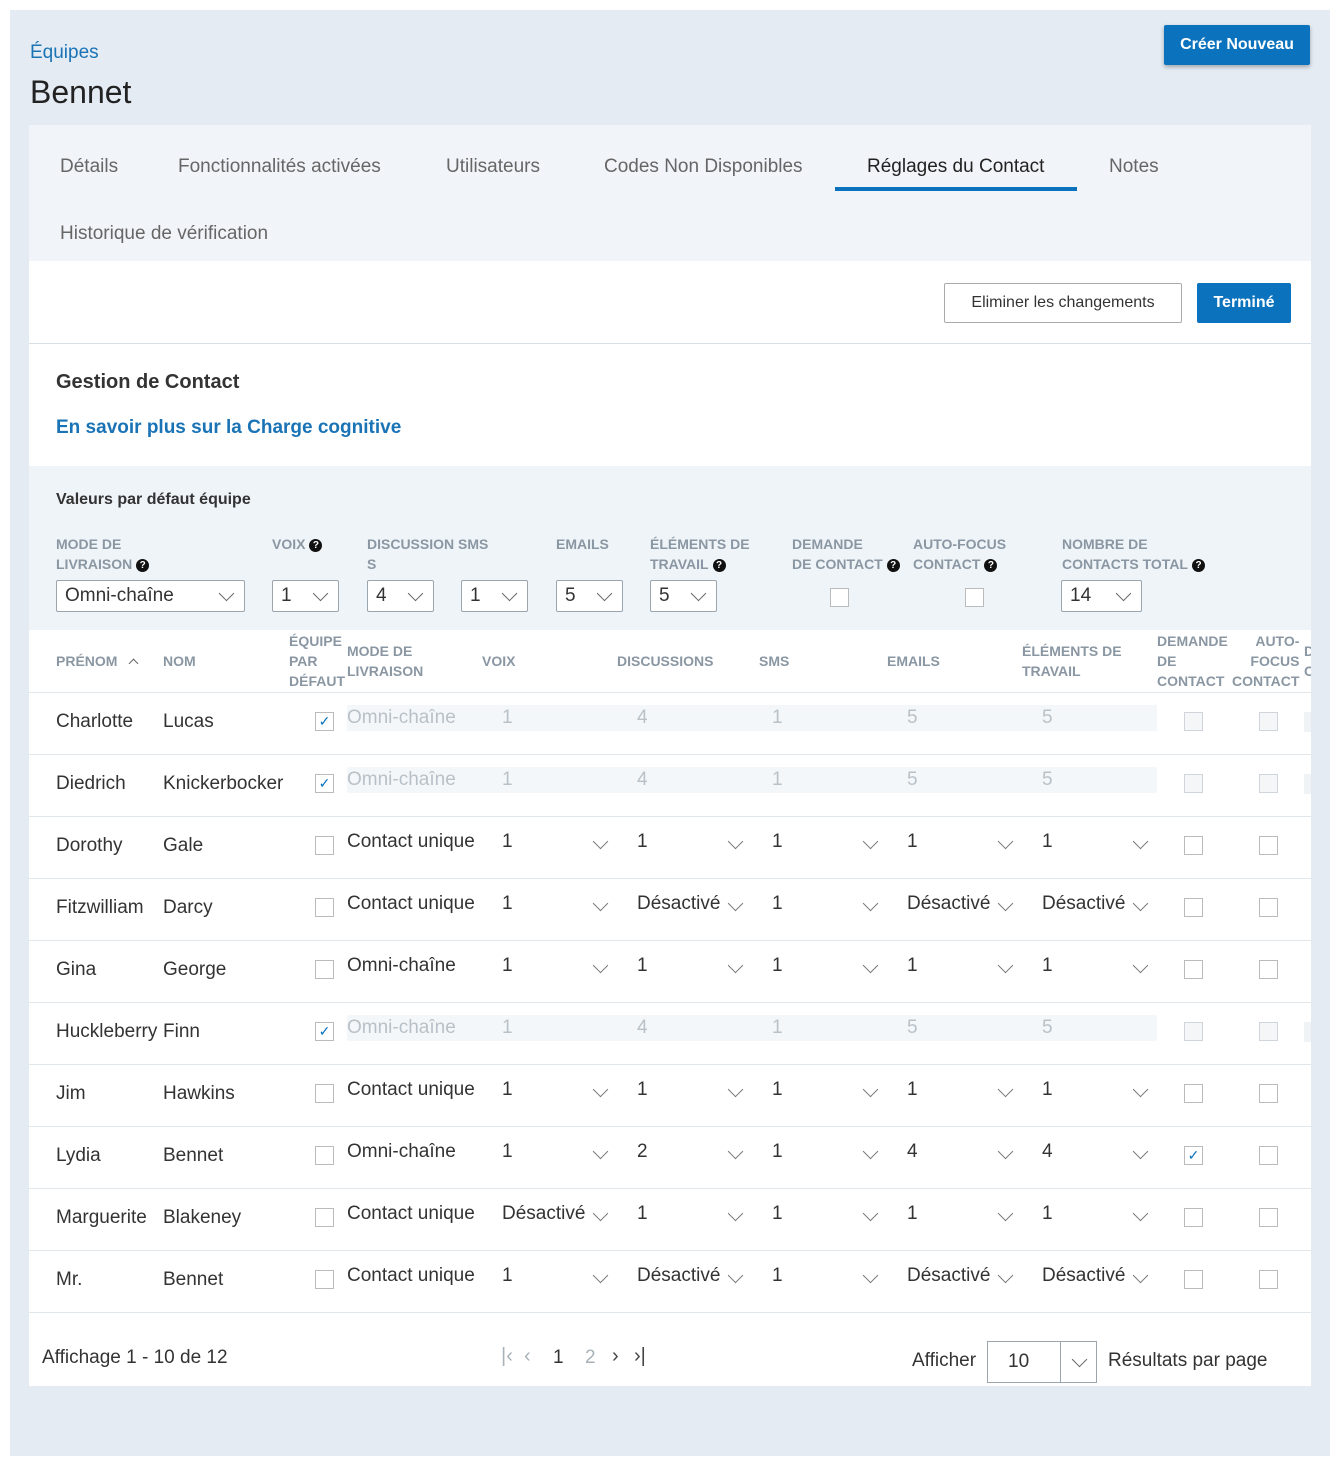 Image resolution: width=1342 pixels, height=1468 pixels. Describe the element at coordinates (493, 167) in the screenshot. I see `tab-users: Utilisateurs` at that location.